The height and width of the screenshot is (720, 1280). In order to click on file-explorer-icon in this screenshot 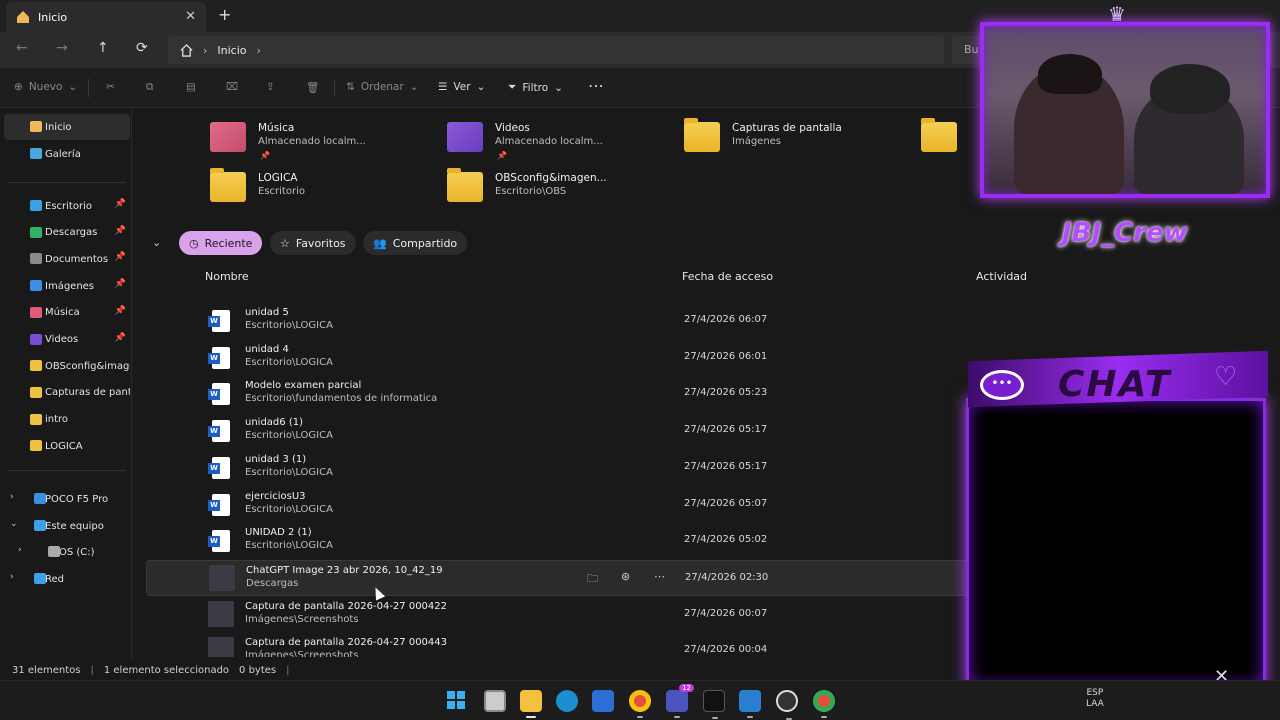, I will do `click(531, 704)`.